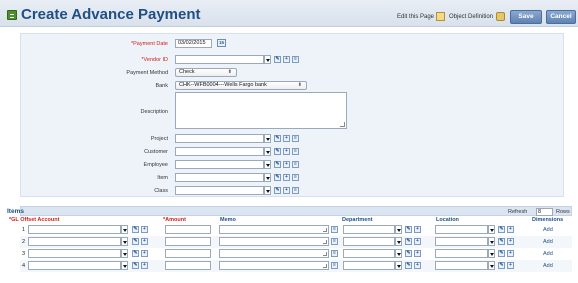  Describe the element at coordinates (471, 17) in the screenshot. I see `object-definition-link: Object Definition` at that location.